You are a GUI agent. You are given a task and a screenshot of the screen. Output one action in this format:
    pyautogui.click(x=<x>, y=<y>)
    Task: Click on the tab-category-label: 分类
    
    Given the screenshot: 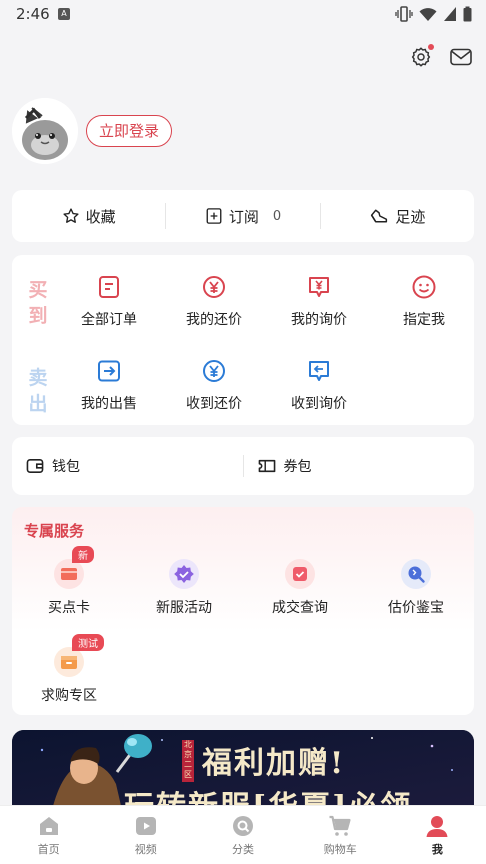 What is the action you would take?
    pyautogui.click(x=243, y=849)
    